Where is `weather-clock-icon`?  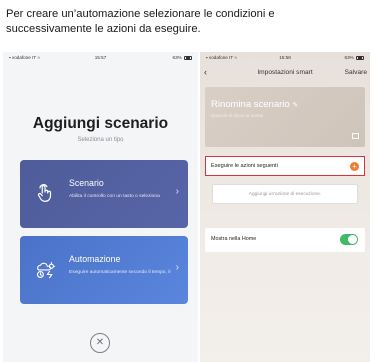 weather-clock-icon is located at coordinates (46, 270).